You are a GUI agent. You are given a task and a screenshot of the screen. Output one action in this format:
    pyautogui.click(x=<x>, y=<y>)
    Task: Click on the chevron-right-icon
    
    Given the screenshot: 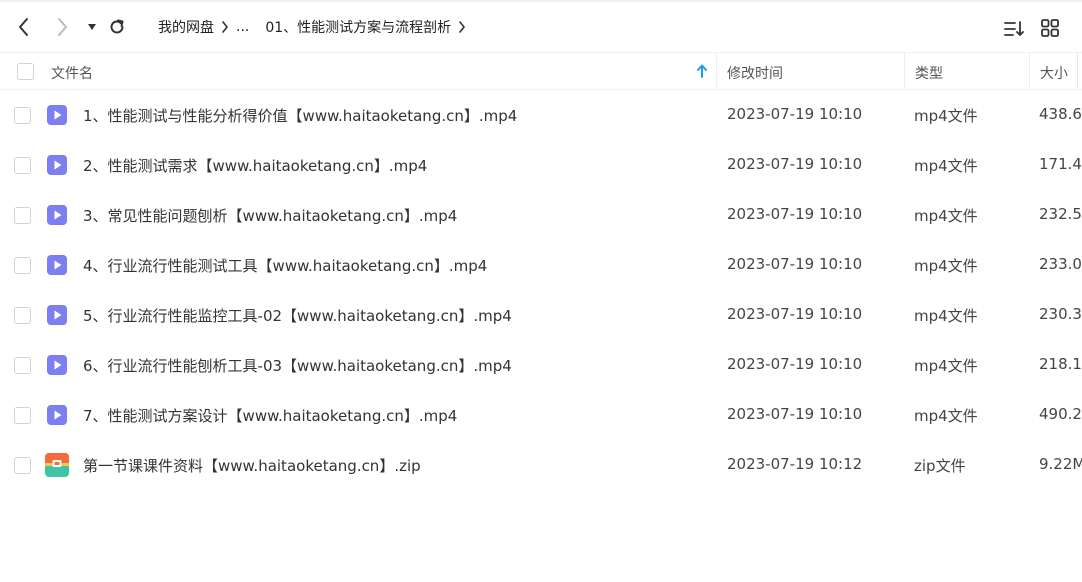 What is the action you would take?
    pyautogui.click(x=62, y=27)
    